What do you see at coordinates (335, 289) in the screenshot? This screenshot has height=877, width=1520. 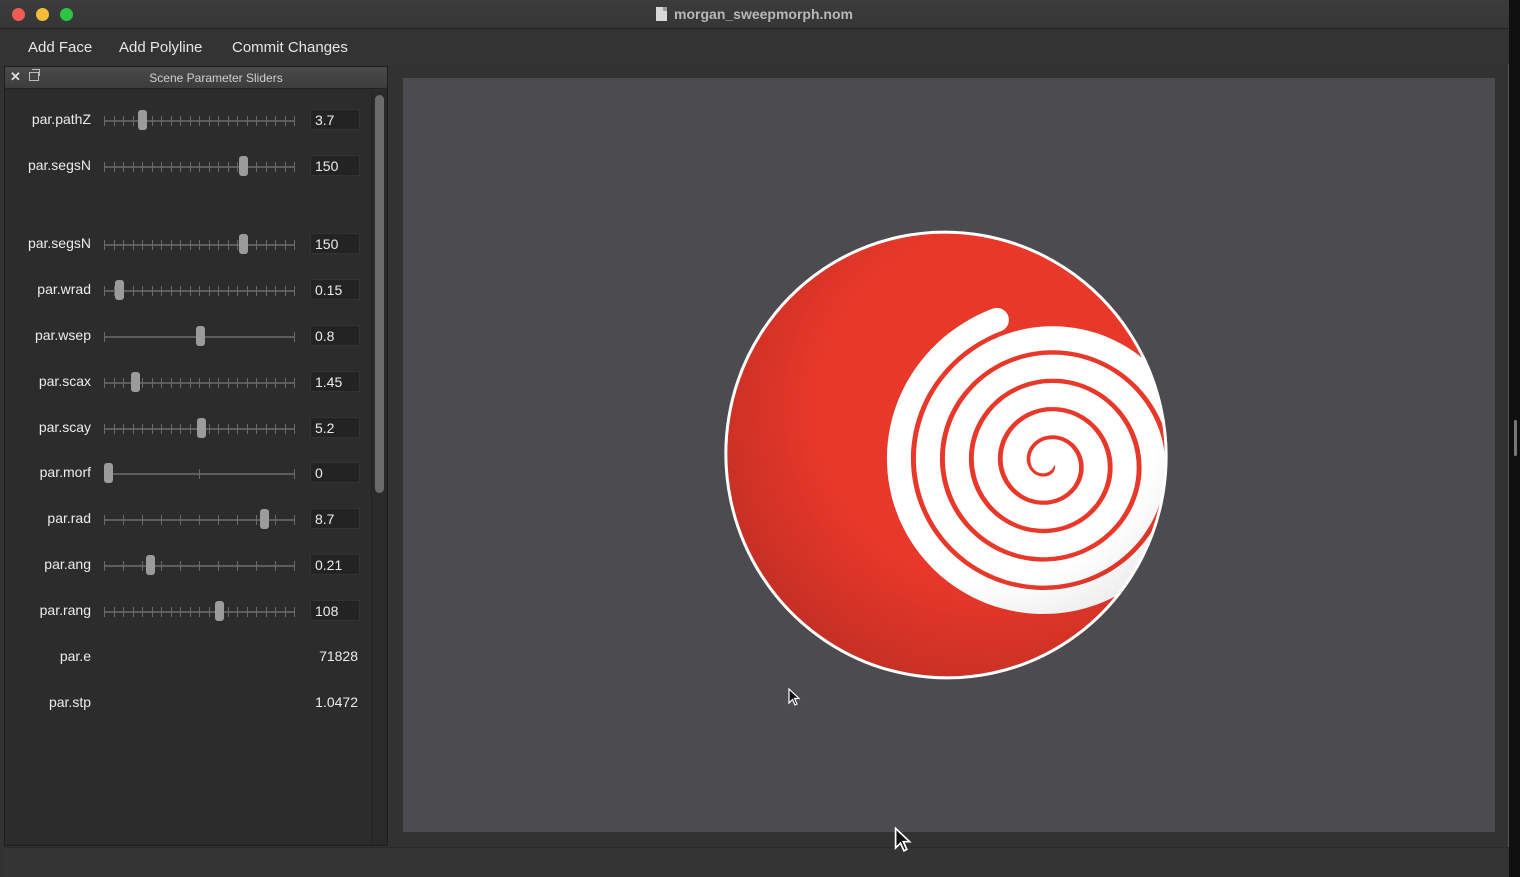 I see `param-value-field: 0.15` at bounding box center [335, 289].